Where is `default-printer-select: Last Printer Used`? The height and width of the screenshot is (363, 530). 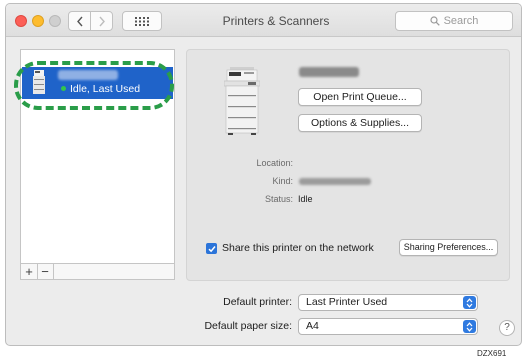
default-printer-select: Last Printer Used is located at coordinates (388, 302).